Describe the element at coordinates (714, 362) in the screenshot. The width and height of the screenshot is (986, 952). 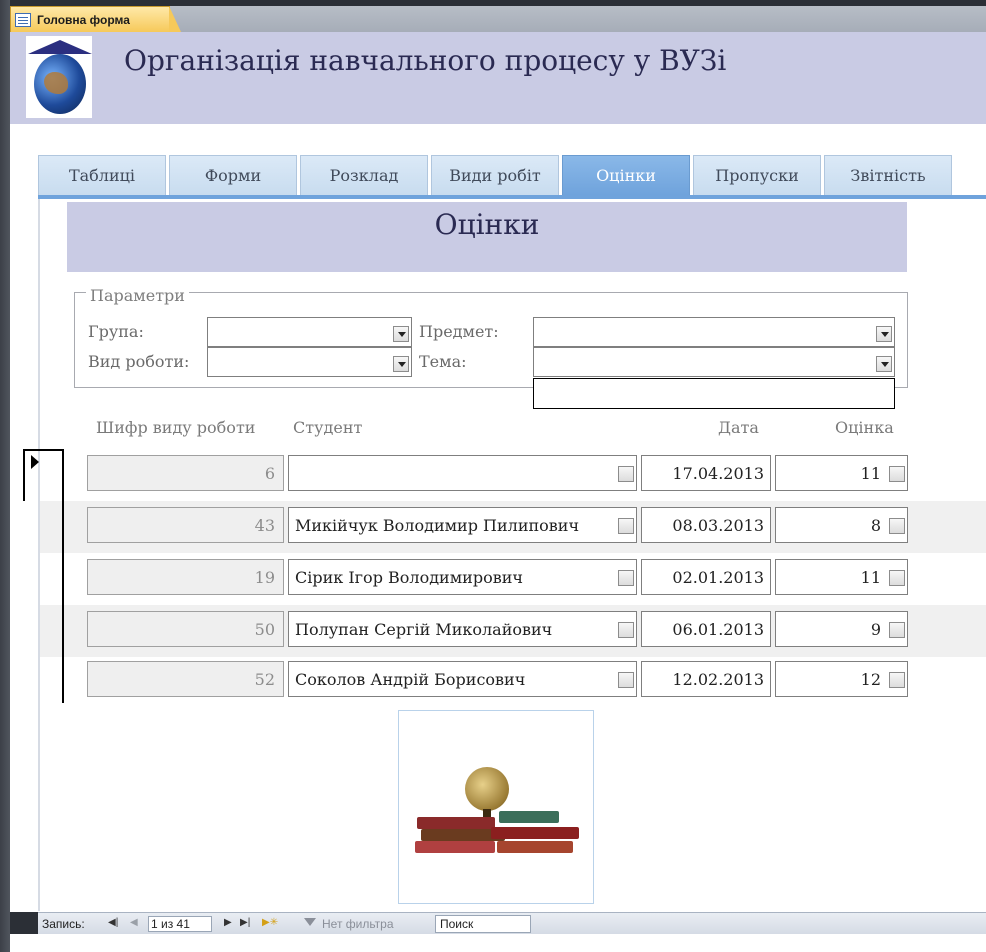
I see `topic-combo` at that location.